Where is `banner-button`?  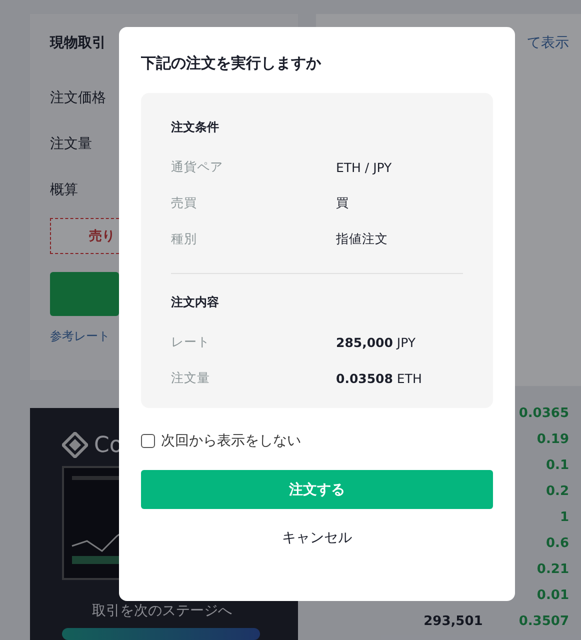
banner-button is located at coordinates (161, 634).